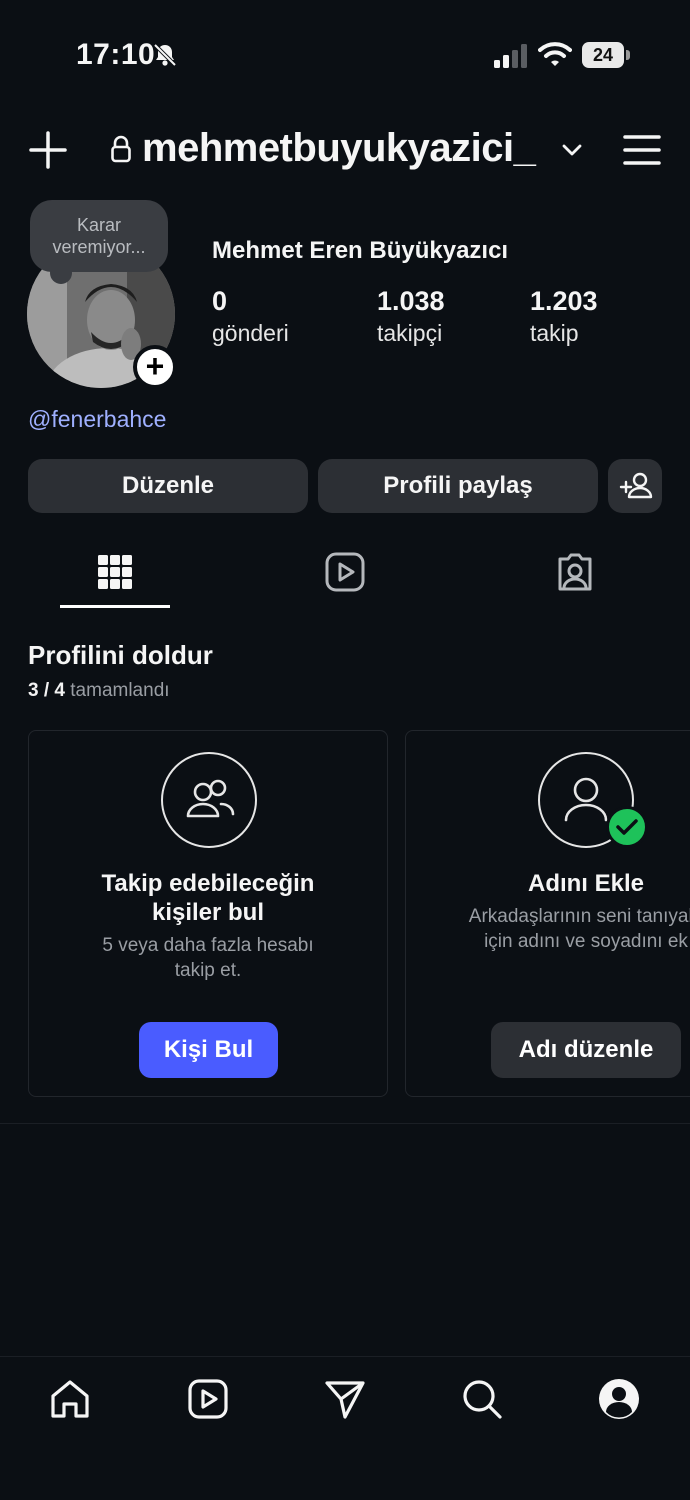 This screenshot has width=690, height=1500. Describe the element at coordinates (339, 148) in the screenshot. I see `account-username: mehmetbuyukyazici_` at that location.